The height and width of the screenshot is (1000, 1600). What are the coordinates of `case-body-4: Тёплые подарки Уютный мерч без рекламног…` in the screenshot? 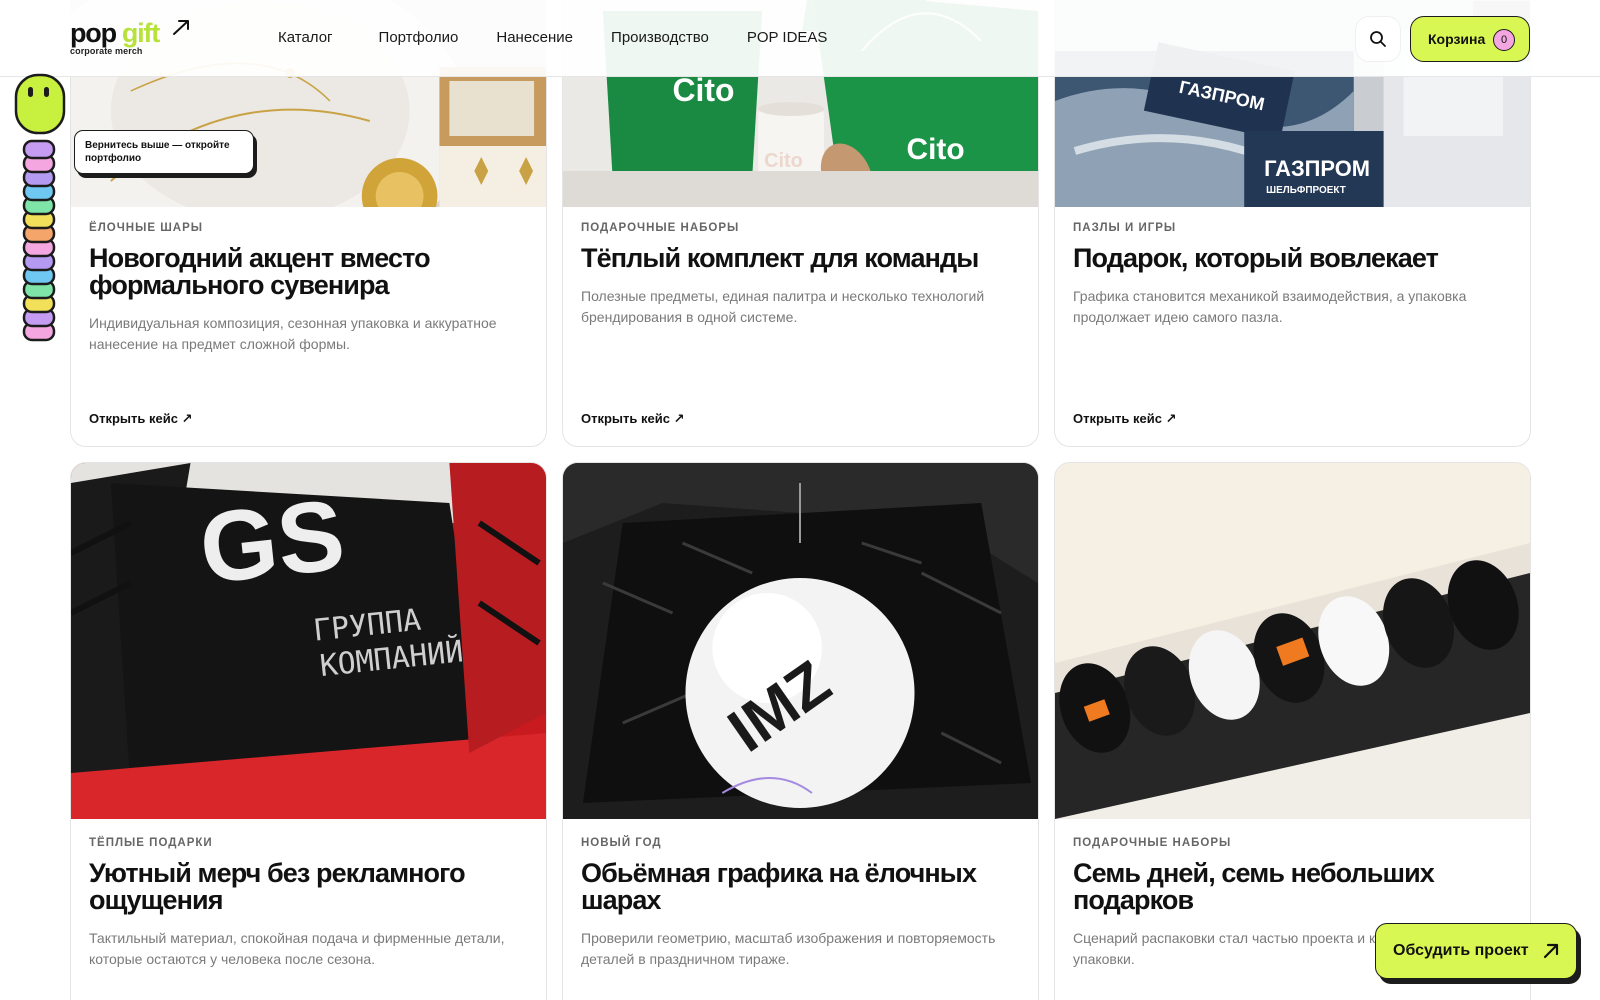 It's located at (308, 903).